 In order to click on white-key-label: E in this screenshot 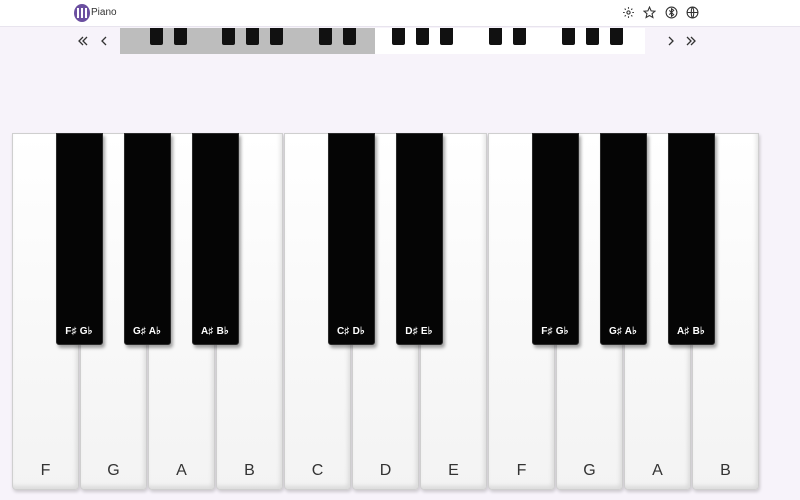, I will do `click(453, 470)`.